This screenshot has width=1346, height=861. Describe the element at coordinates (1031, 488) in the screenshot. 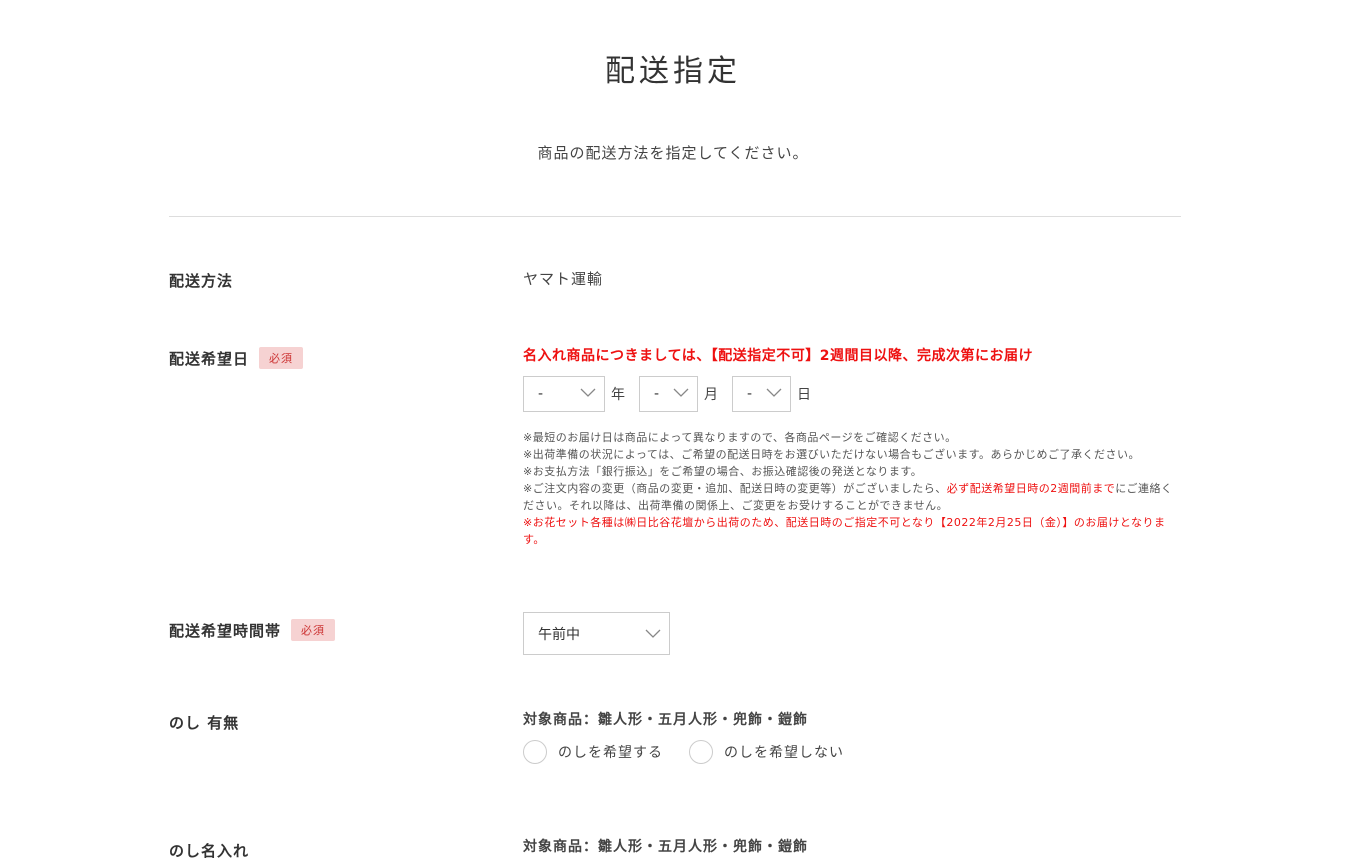

I see `note-4-red: 必ず配送希望日時の2週間前まで` at that location.